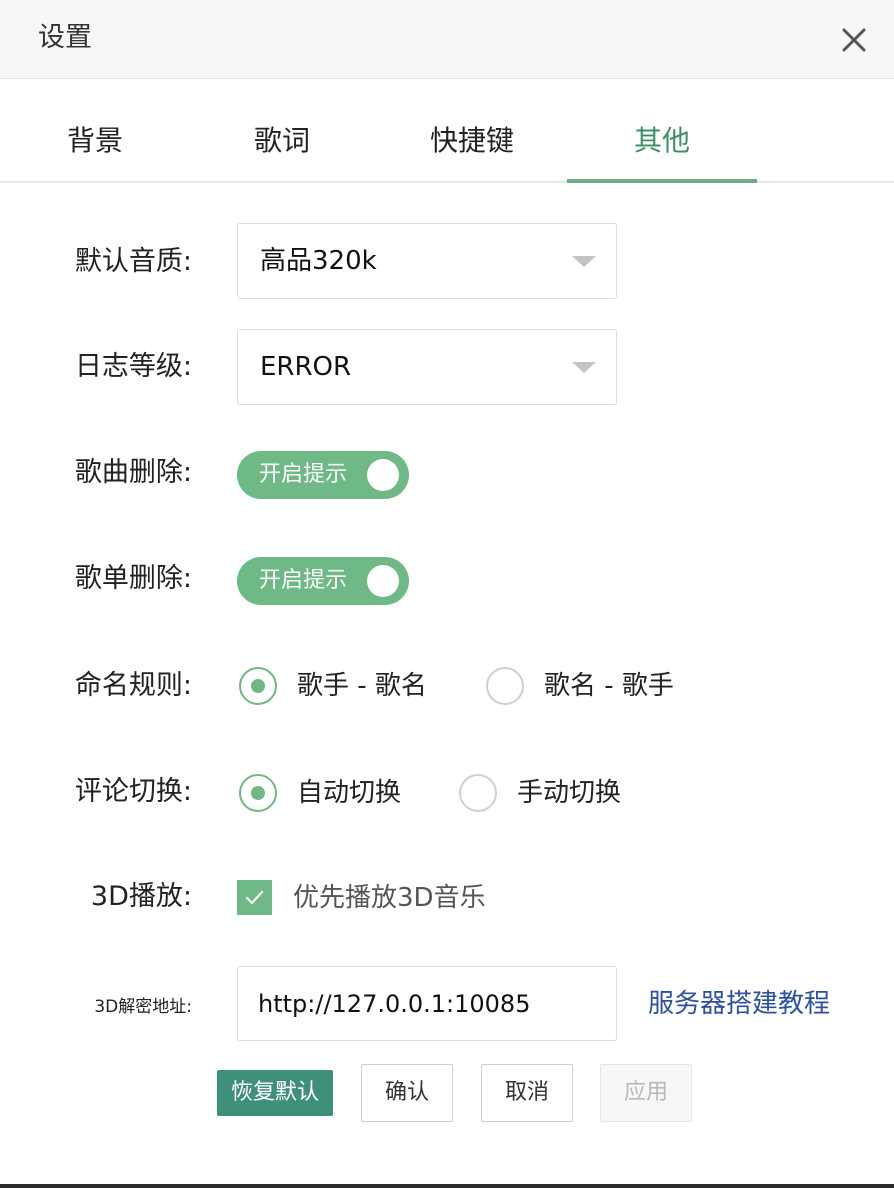 Image resolution: width=894 pixels, height=1188 pixels. Describe the element at coordinates (275, 1093) in the screenshot. I see `restore-defaults-button: 恢复默认` at that location.